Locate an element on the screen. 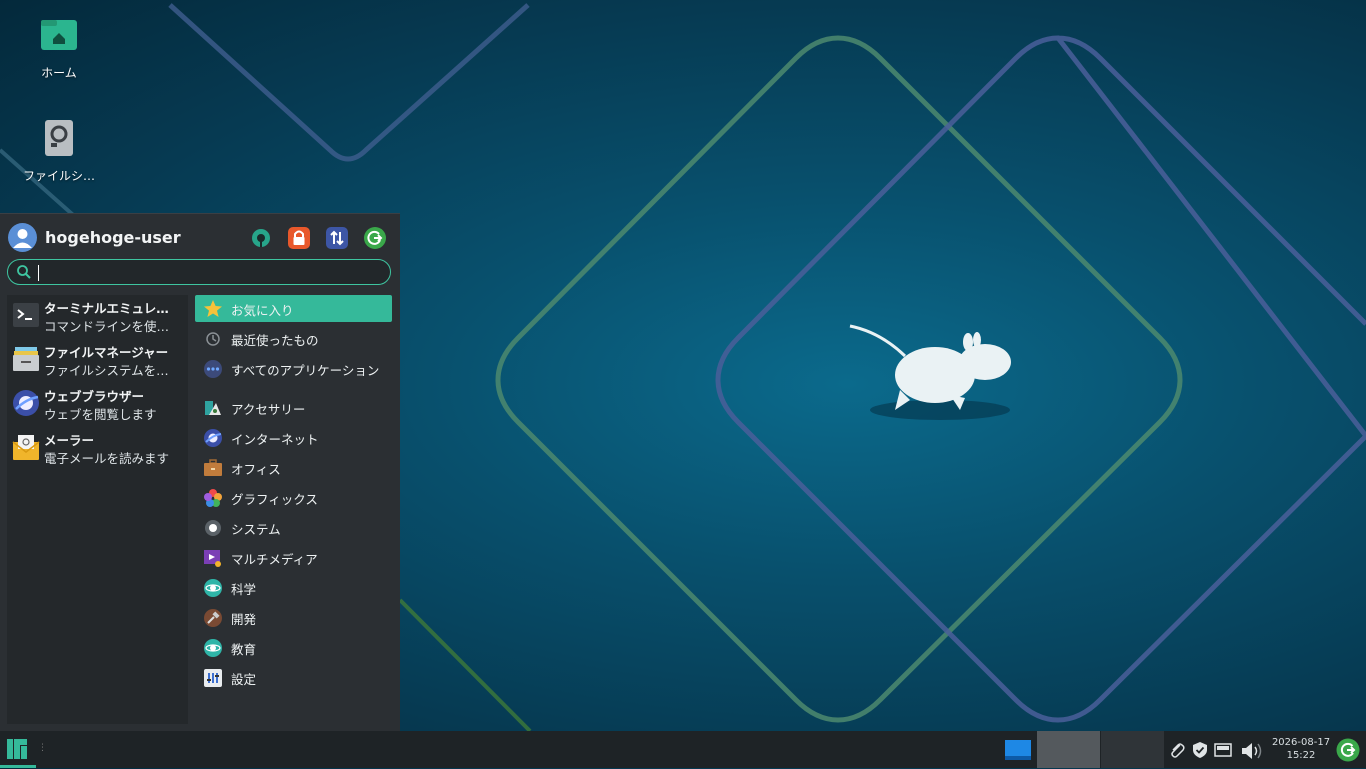  power-icon is located at coordinates (1348, 750).